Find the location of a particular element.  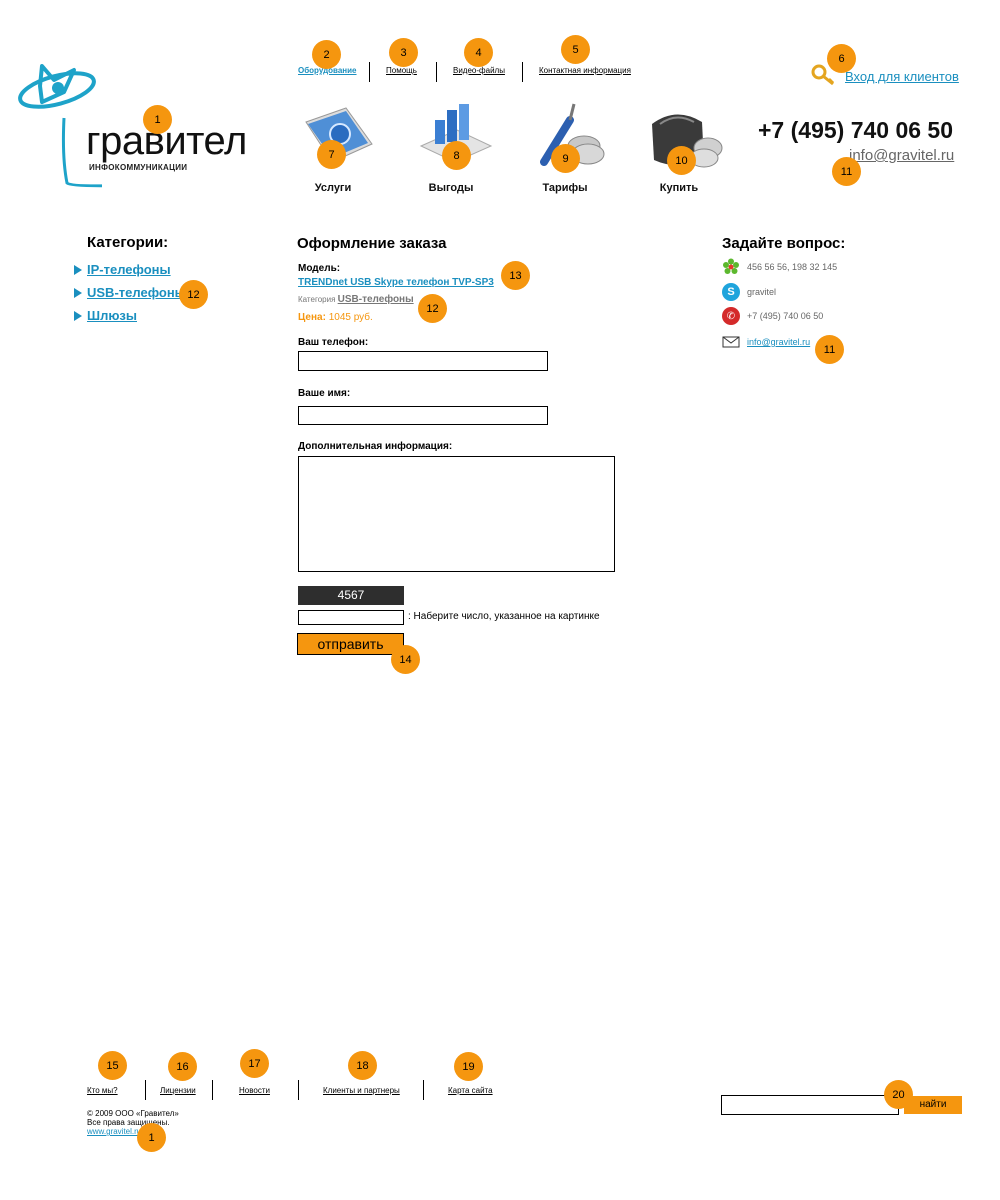

marker-badge: 17 is located at coordinates (254, 1063).